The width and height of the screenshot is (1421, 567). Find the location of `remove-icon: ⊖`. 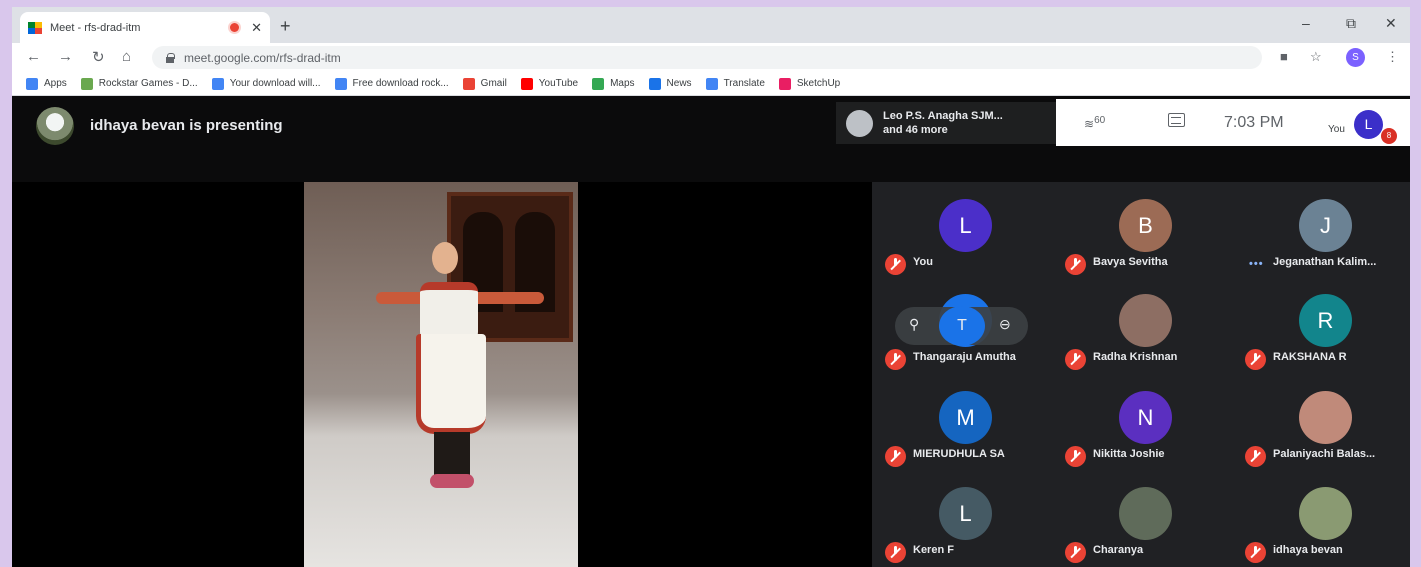

remove-icon: ⊖ is located at coordinates (1005, 324).